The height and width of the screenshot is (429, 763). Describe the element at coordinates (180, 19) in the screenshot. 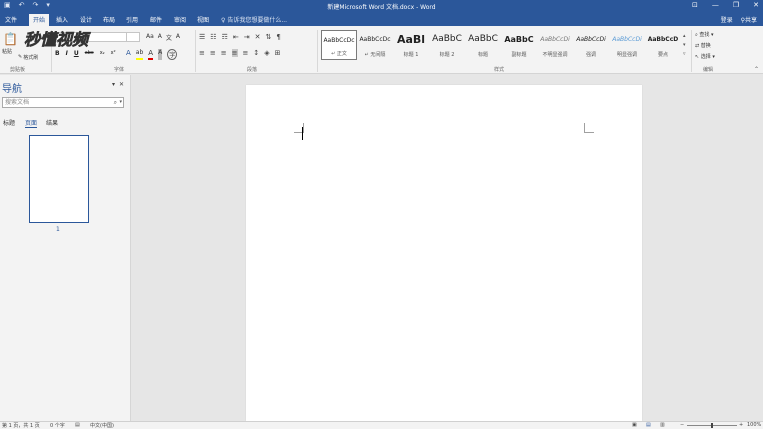

I see `tab-review: 审阅` at that location.